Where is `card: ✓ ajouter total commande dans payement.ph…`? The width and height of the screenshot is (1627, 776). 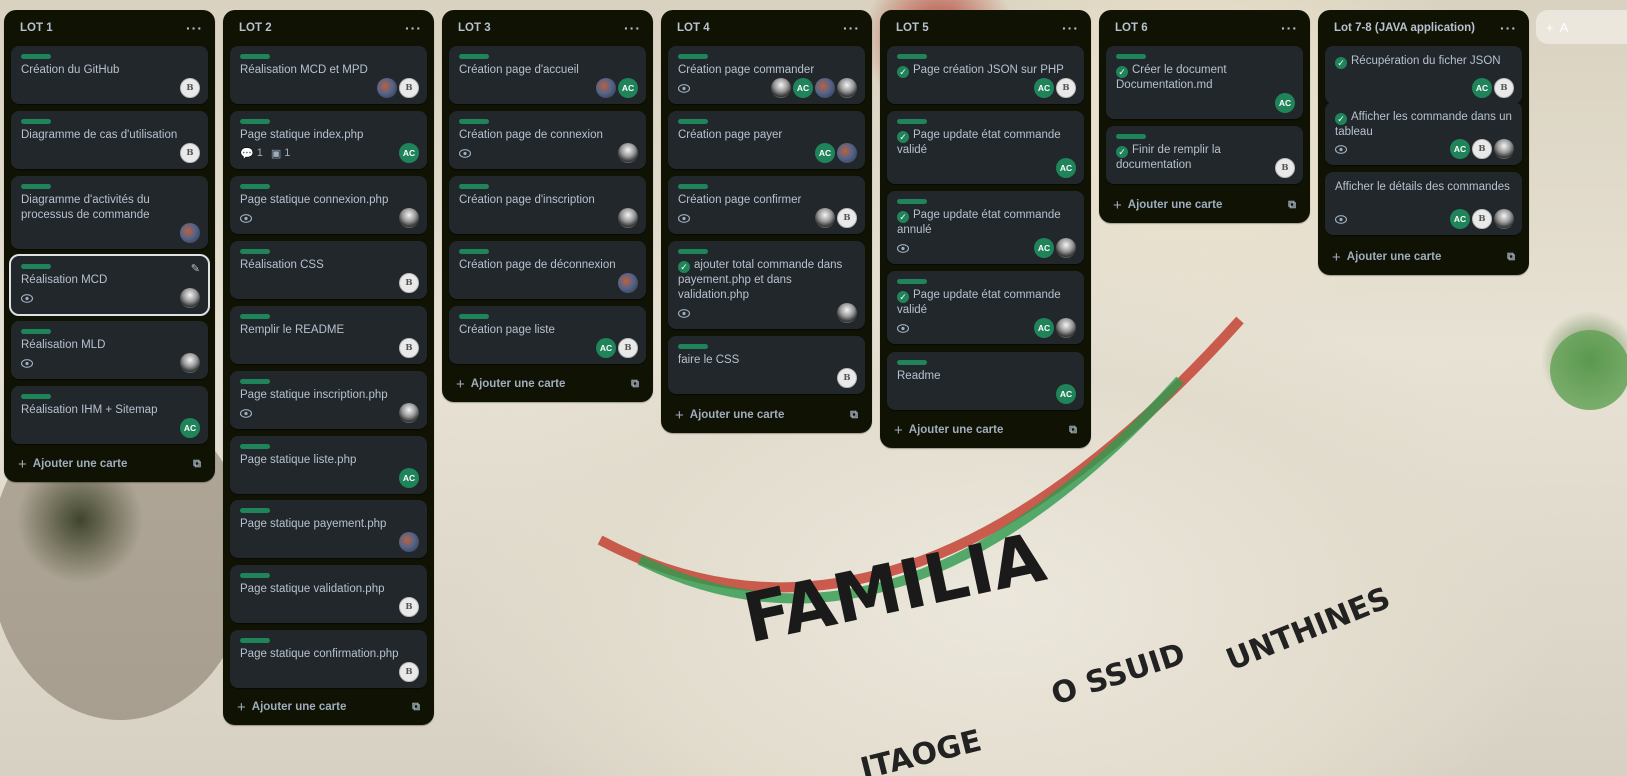
card: ✓ ajouter total commande dans payement.ph… is located at coordinates (766, 285).